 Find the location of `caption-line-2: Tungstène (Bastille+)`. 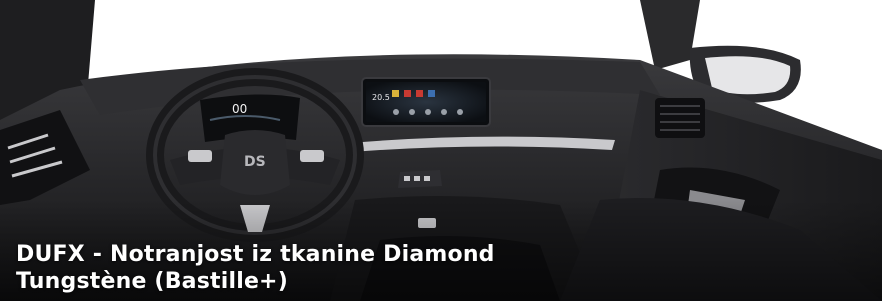

caption-line-2: Tungstène (Bastille+) is located at coordinates (152, 281).